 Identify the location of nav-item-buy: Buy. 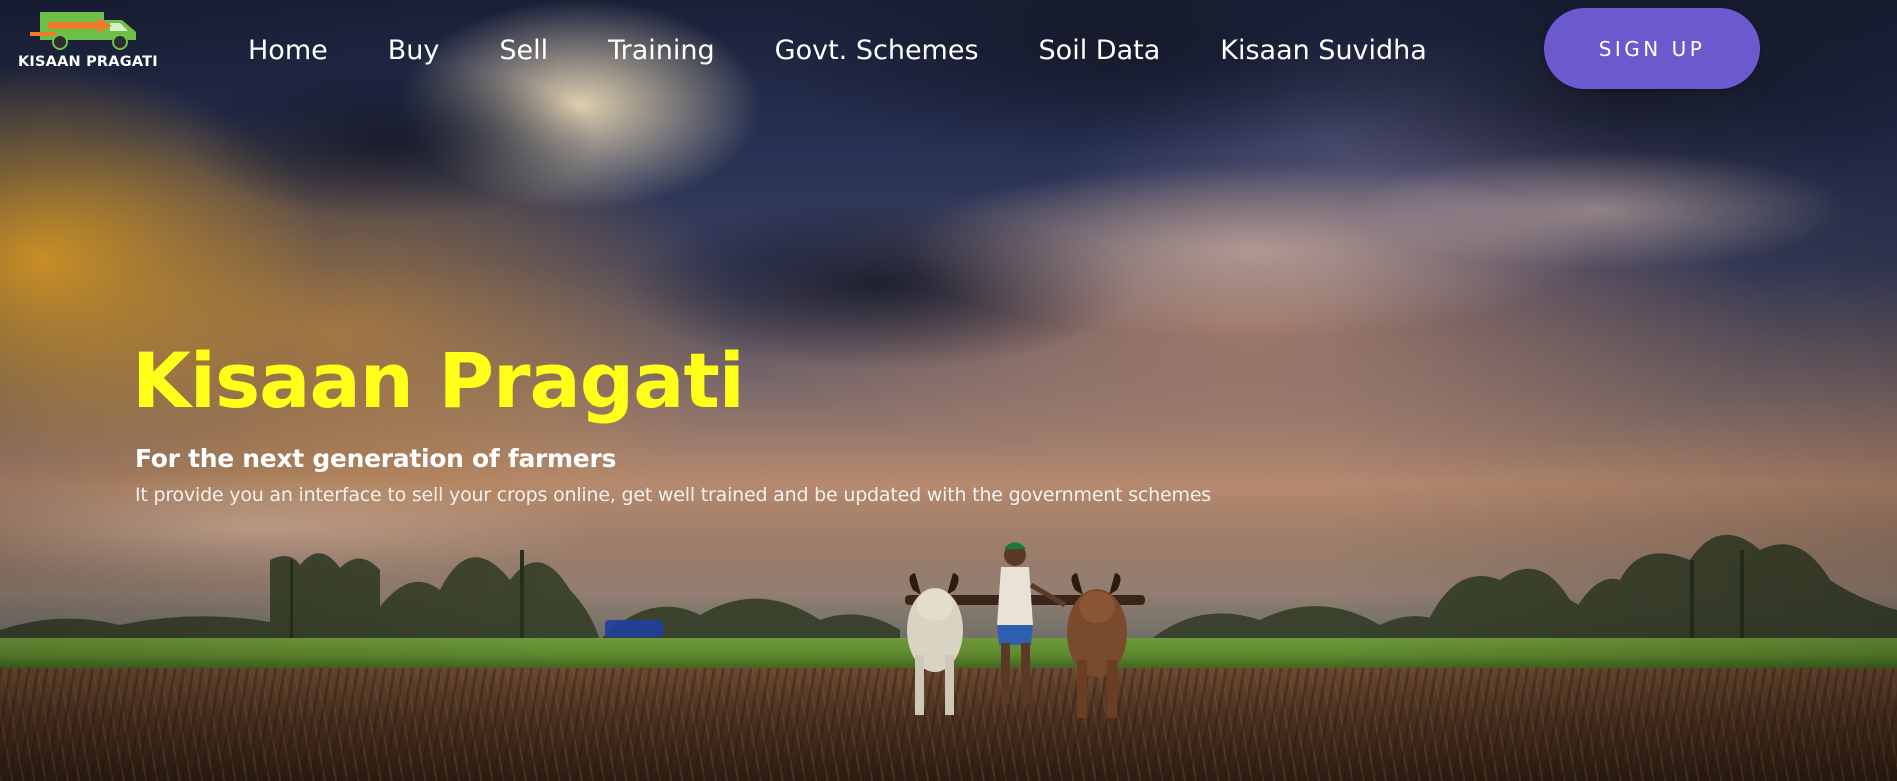
(414, 50).